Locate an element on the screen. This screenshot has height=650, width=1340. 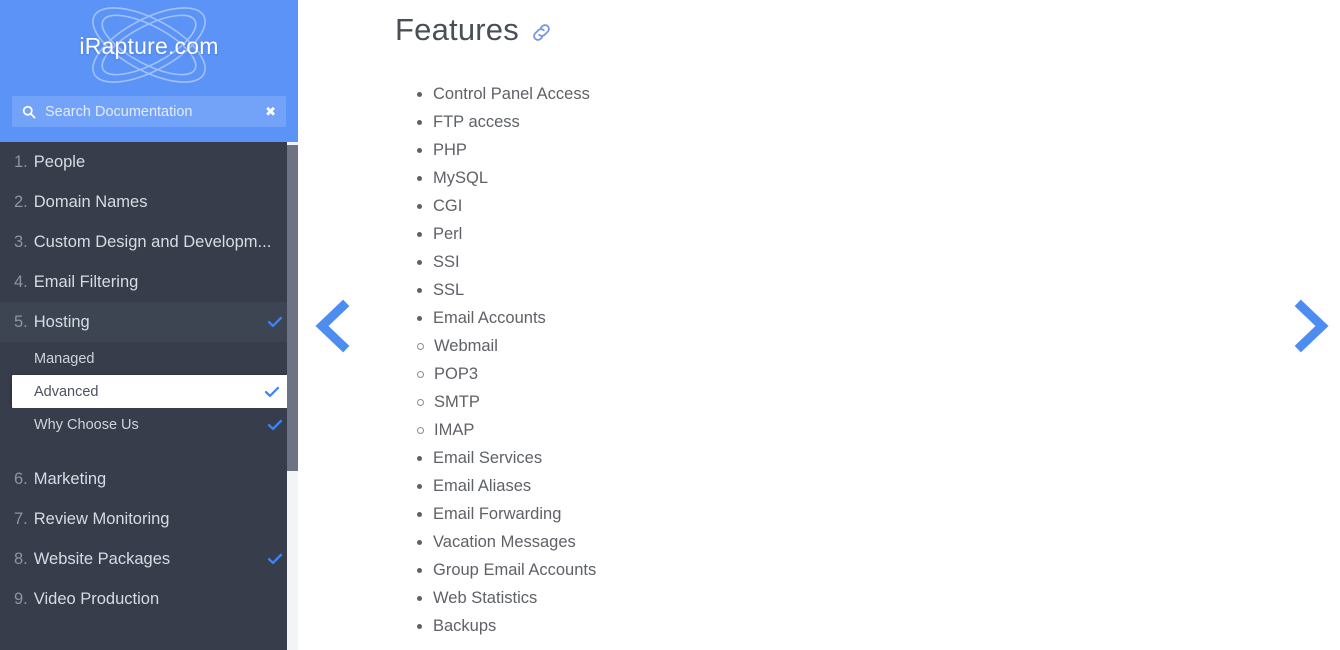
sidebar-item-video-production: 9. Video Production is located at coordinates (149, 599).